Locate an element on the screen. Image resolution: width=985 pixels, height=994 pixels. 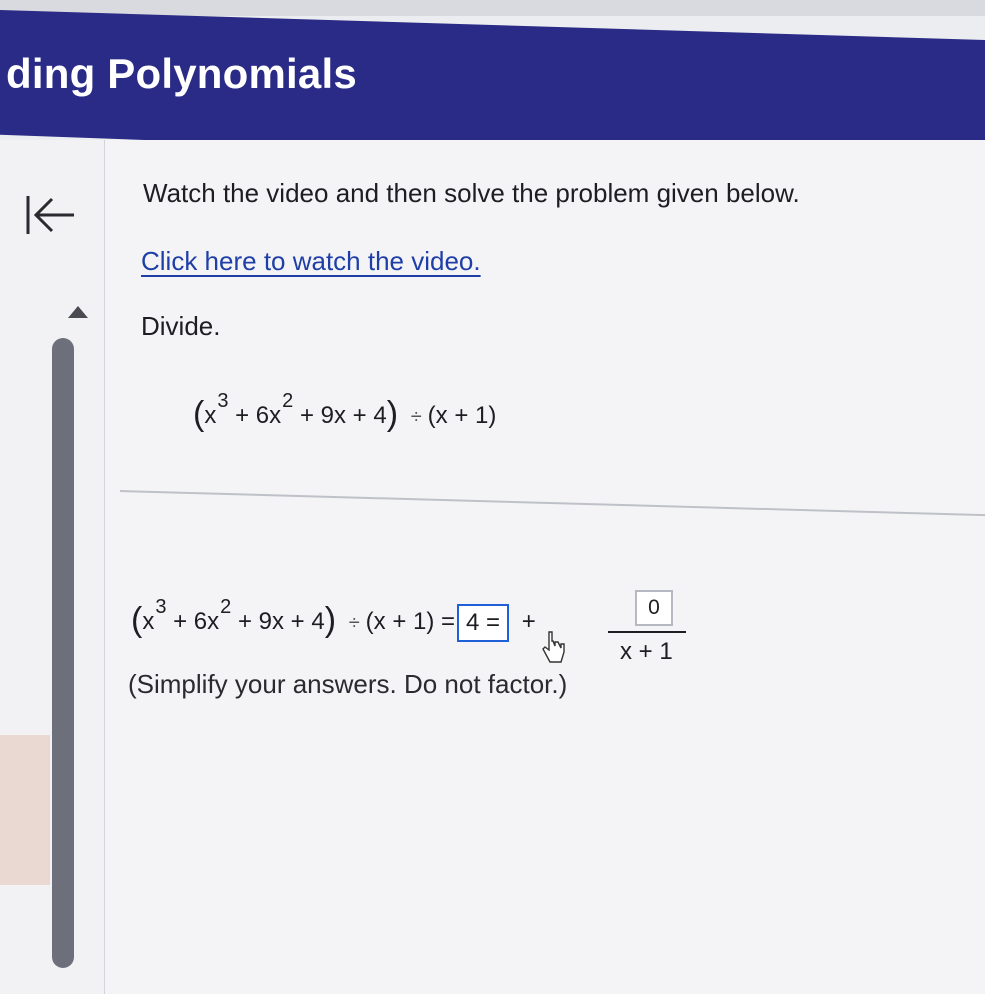
equals-sign: = is located at coordinates (448, 621).